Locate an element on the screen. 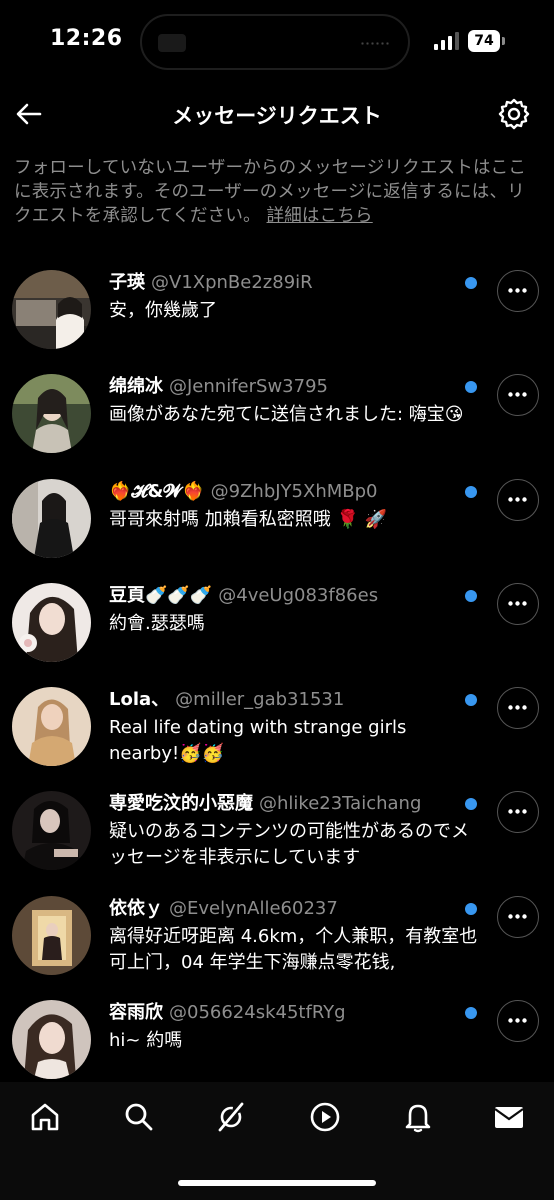 Image resolution: width=554 pixels, height=1200 pixels. home-icon is located at coordinates (45, 1117).